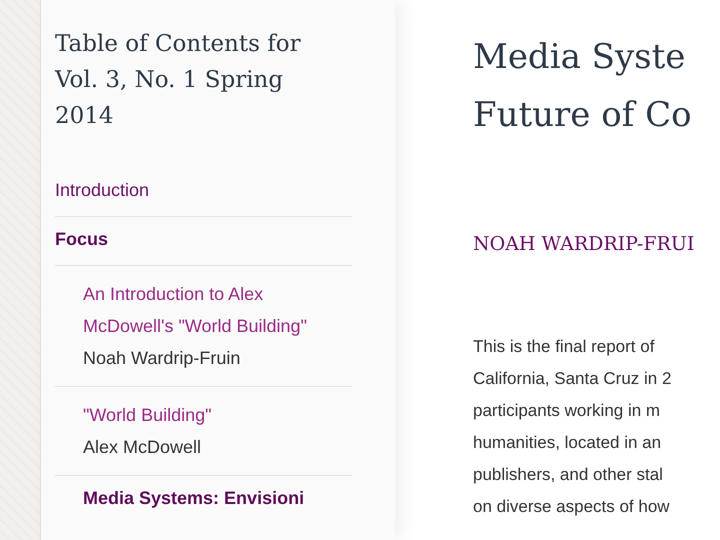 Image resolution: width=720 pixels, height=540 pixels. I want to click on article-link: "World Building", so click(147, 415).